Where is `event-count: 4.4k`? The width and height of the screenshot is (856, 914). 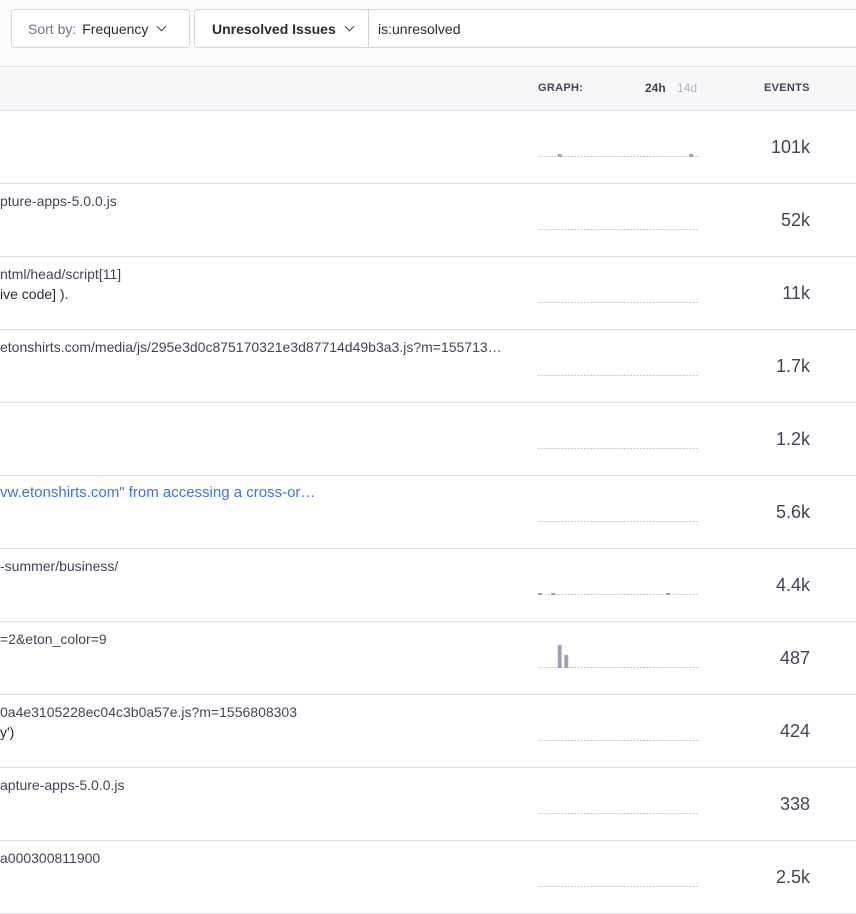 event-count: 4.4k is located at coordinates (792, 585).